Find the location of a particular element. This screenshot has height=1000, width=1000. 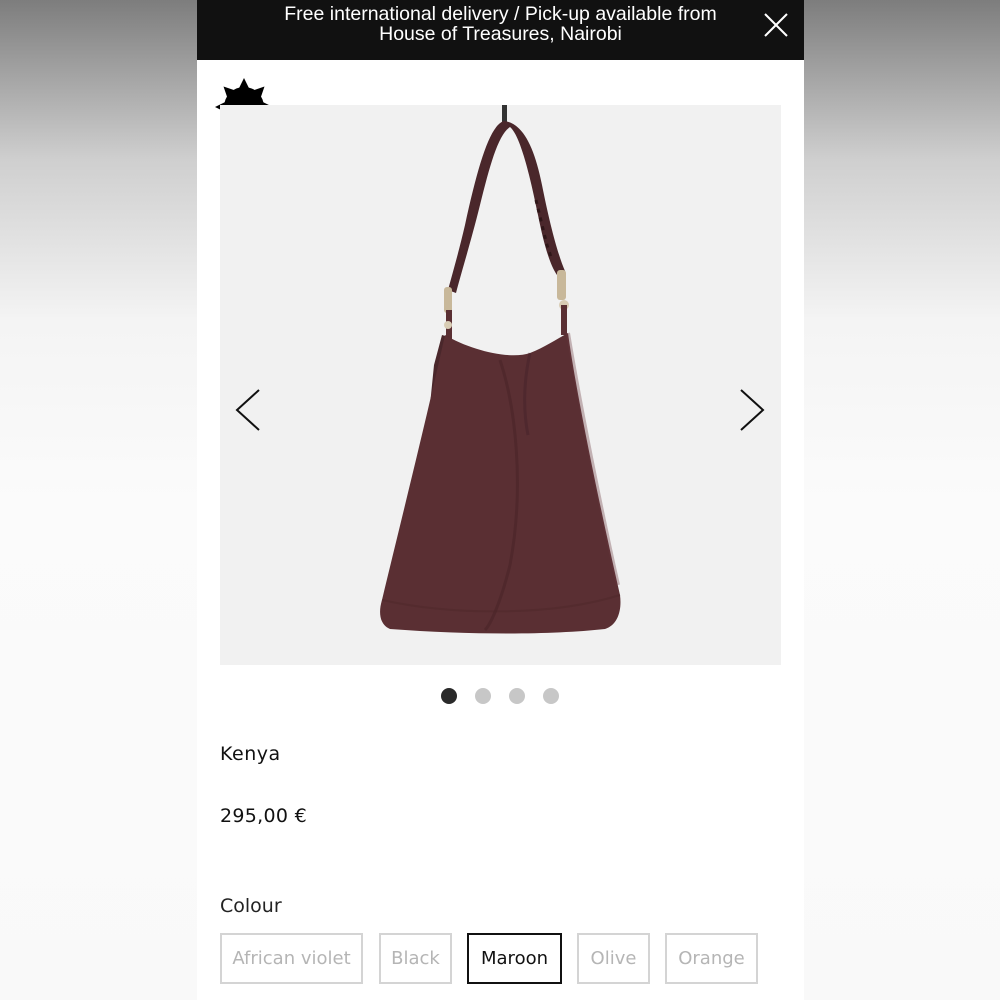

next-image-button is located at coordinates (752, 410).